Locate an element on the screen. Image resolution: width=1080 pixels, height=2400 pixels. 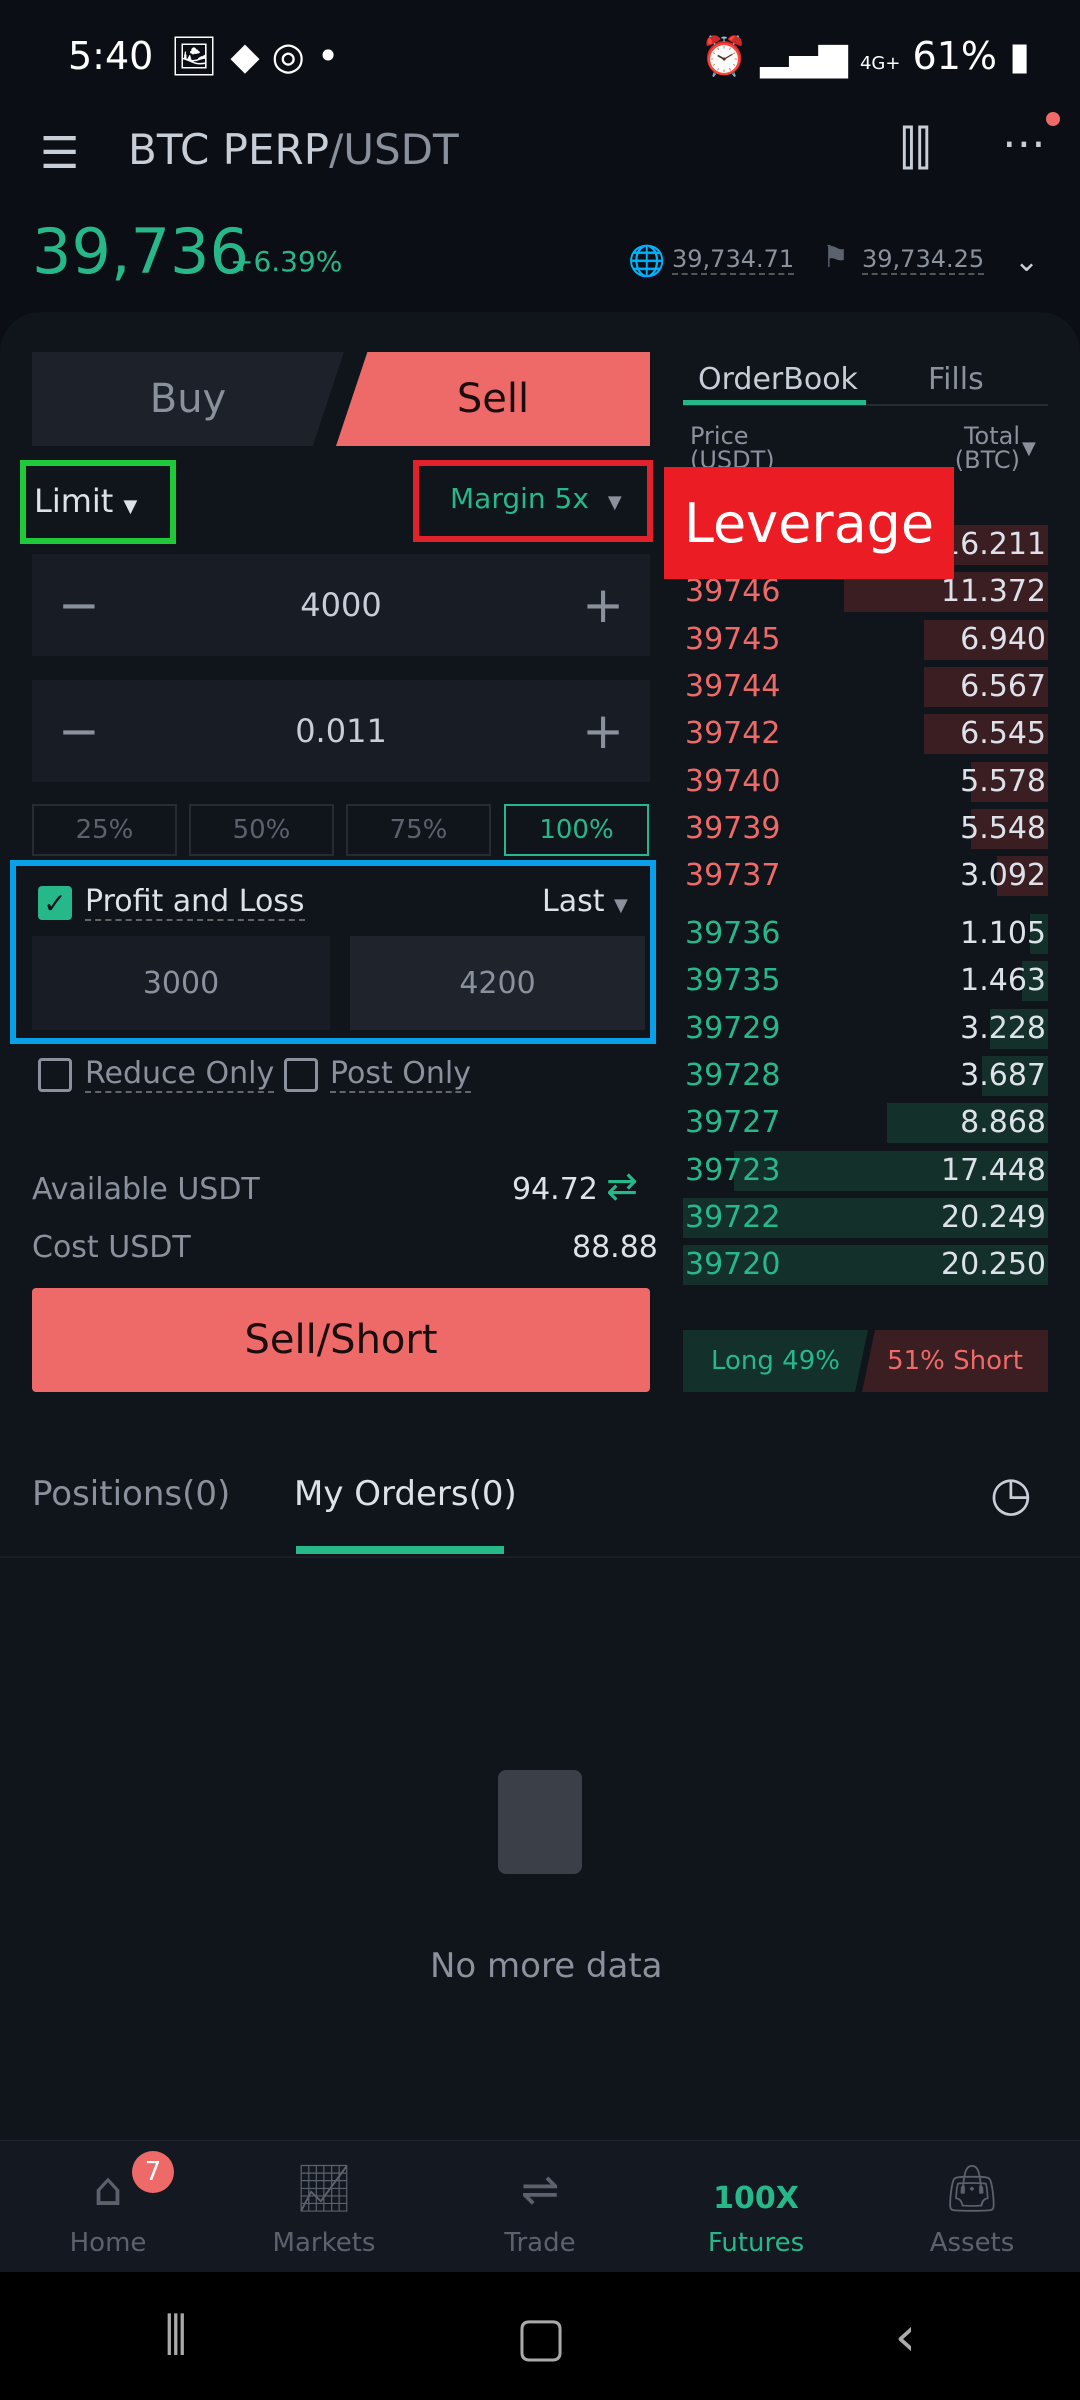
more-icon: ⋯ is located at coordinates (1024, 143).